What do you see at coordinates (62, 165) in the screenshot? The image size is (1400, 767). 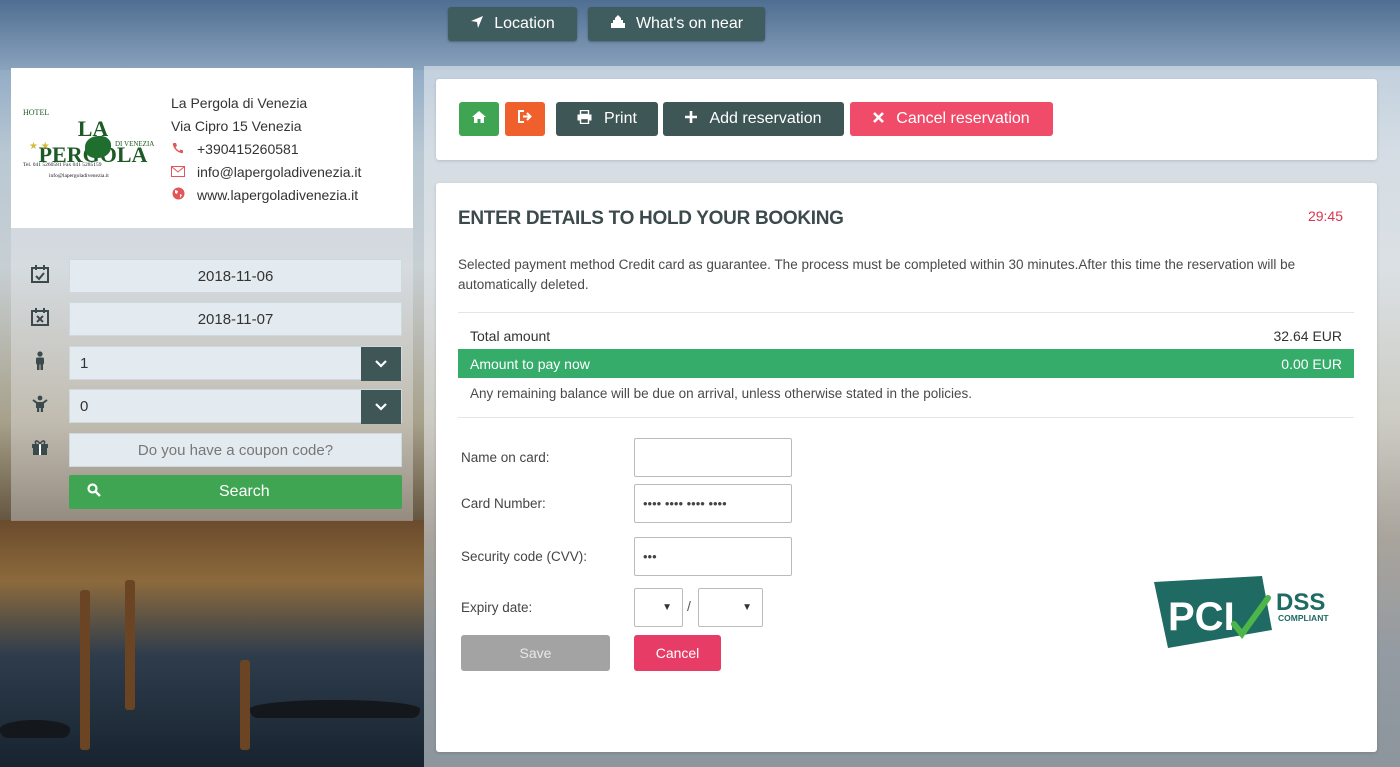 I see `logo-tel: Tel. 041 5260581 Fax 041 5285159` at bounding box center [62, 165].